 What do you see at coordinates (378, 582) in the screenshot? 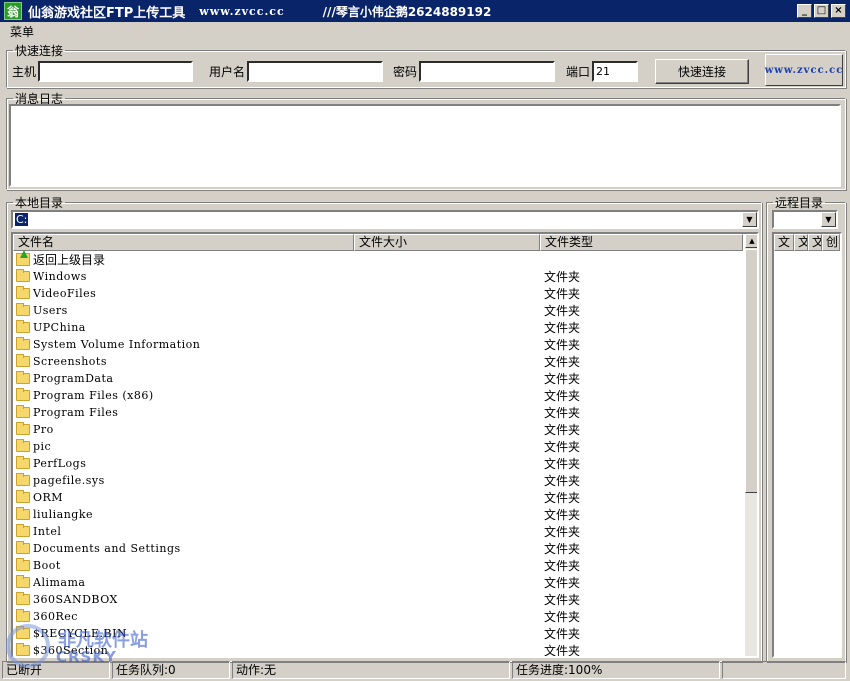
I see `local-file-row: Alimama 文件夹` at bounding box center [378, 582].